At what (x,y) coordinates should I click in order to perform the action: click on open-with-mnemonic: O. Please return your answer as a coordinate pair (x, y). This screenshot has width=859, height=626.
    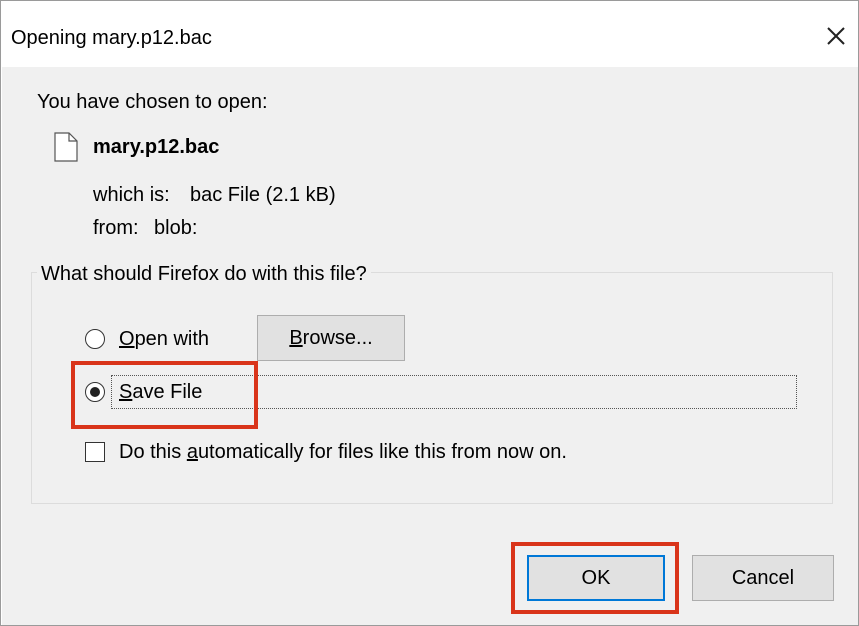
    Looking at the image, I should click on (127, 339).